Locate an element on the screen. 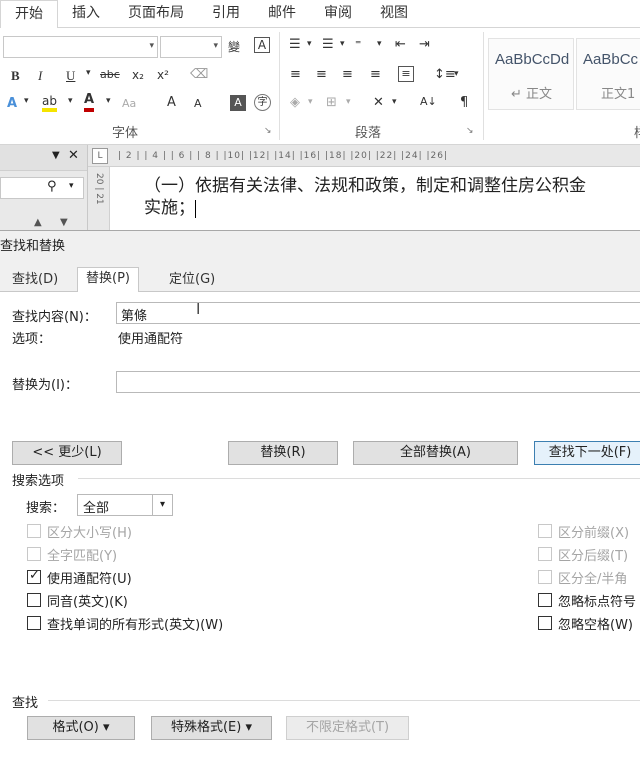 This screenshot has width=640, height=766. ignore-punct-checkbox is located at coordinates (545, 600).